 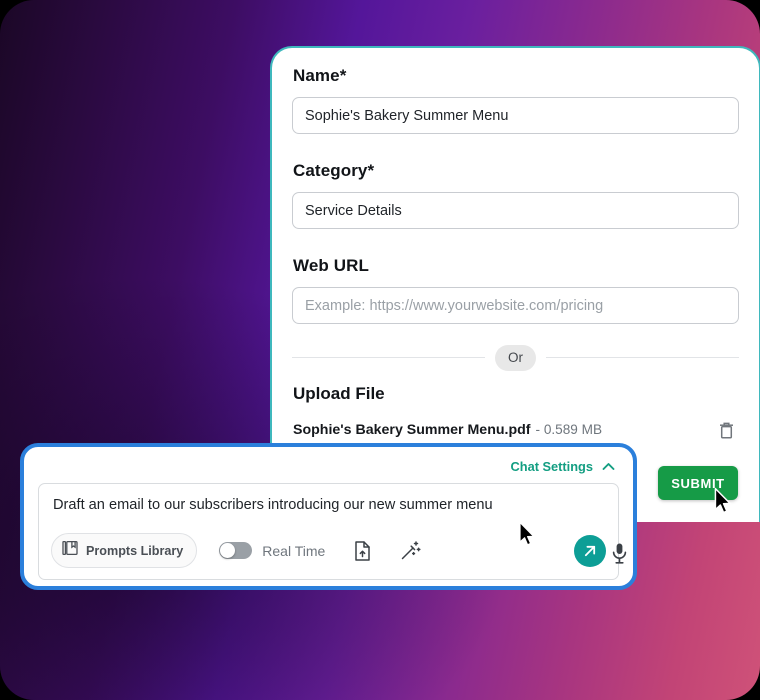 What do you see at coordinates (320, 75) in the screenshot?
I see `name-label: Name*` at bounding box center [320, 75].